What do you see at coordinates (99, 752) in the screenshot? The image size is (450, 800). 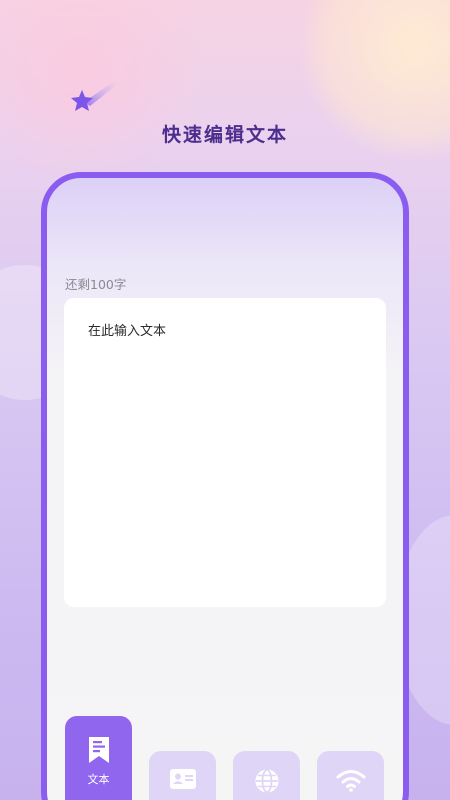 I see `bookmark-text-icon` at bounding box center [99, 752].